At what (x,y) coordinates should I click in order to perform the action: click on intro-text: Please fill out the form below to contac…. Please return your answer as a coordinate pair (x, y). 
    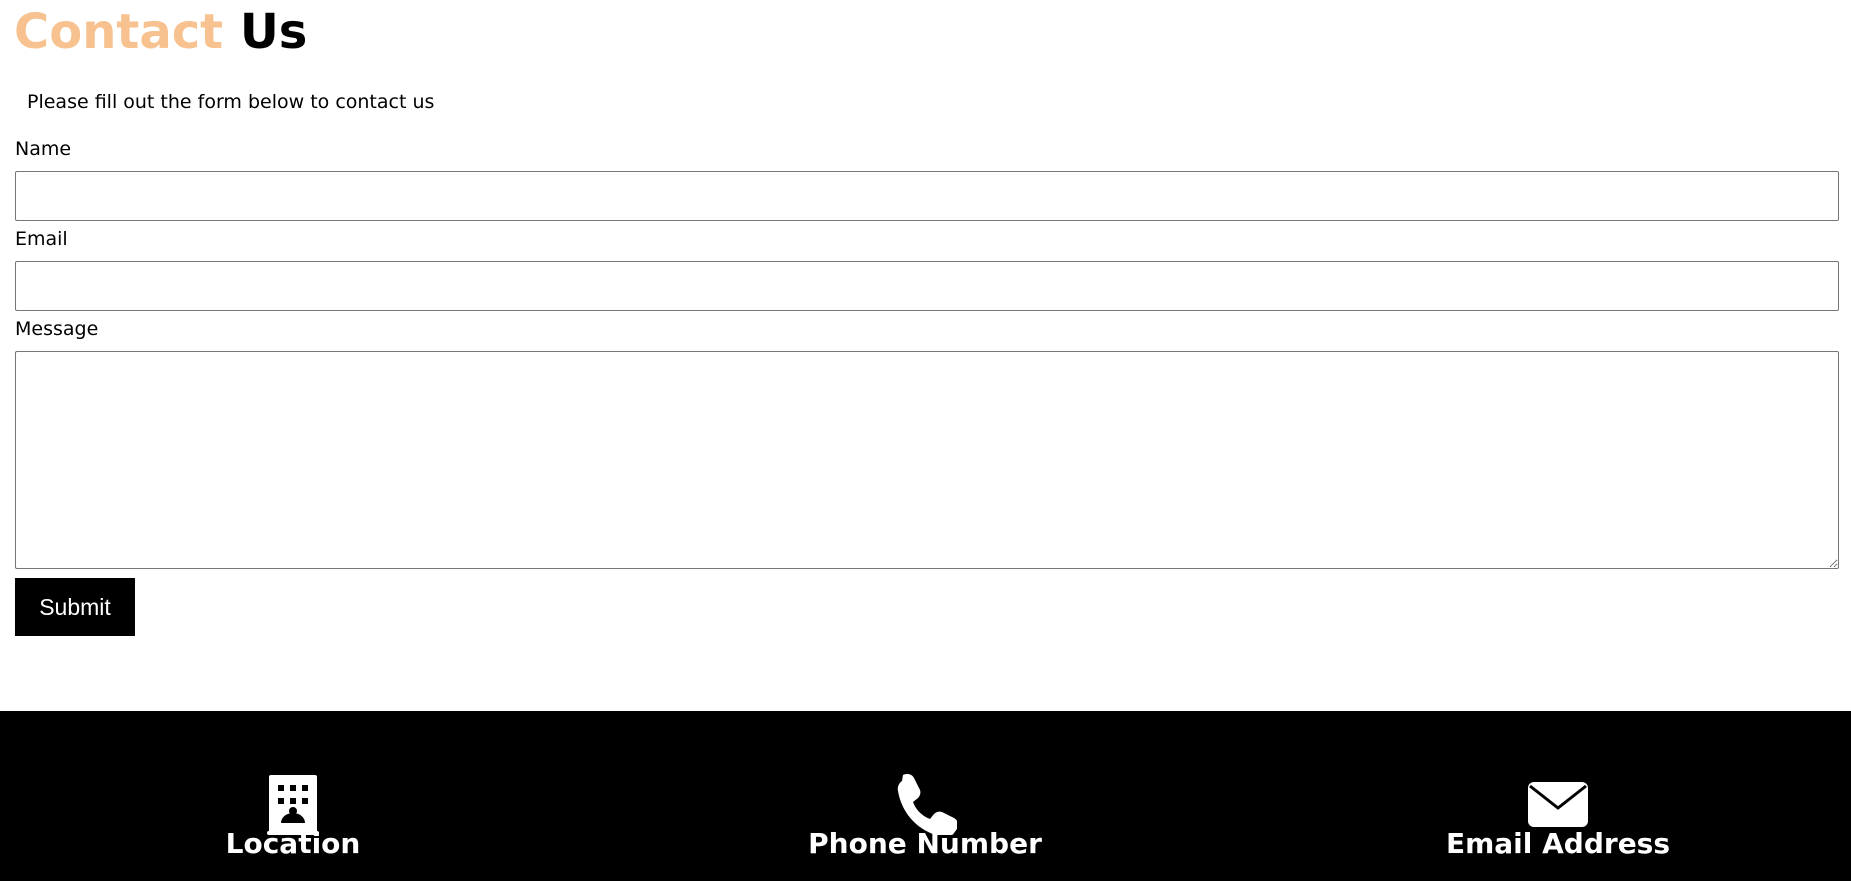
    Looking at the image, I should click on (231, 102).